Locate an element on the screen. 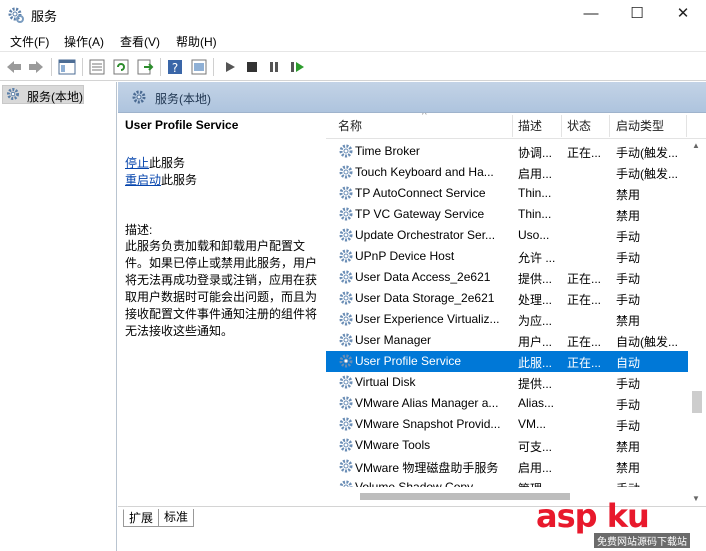 This screenshot has width=706, height=551. column-startup-type: 启动类型 is located at coordinates (640, 125).